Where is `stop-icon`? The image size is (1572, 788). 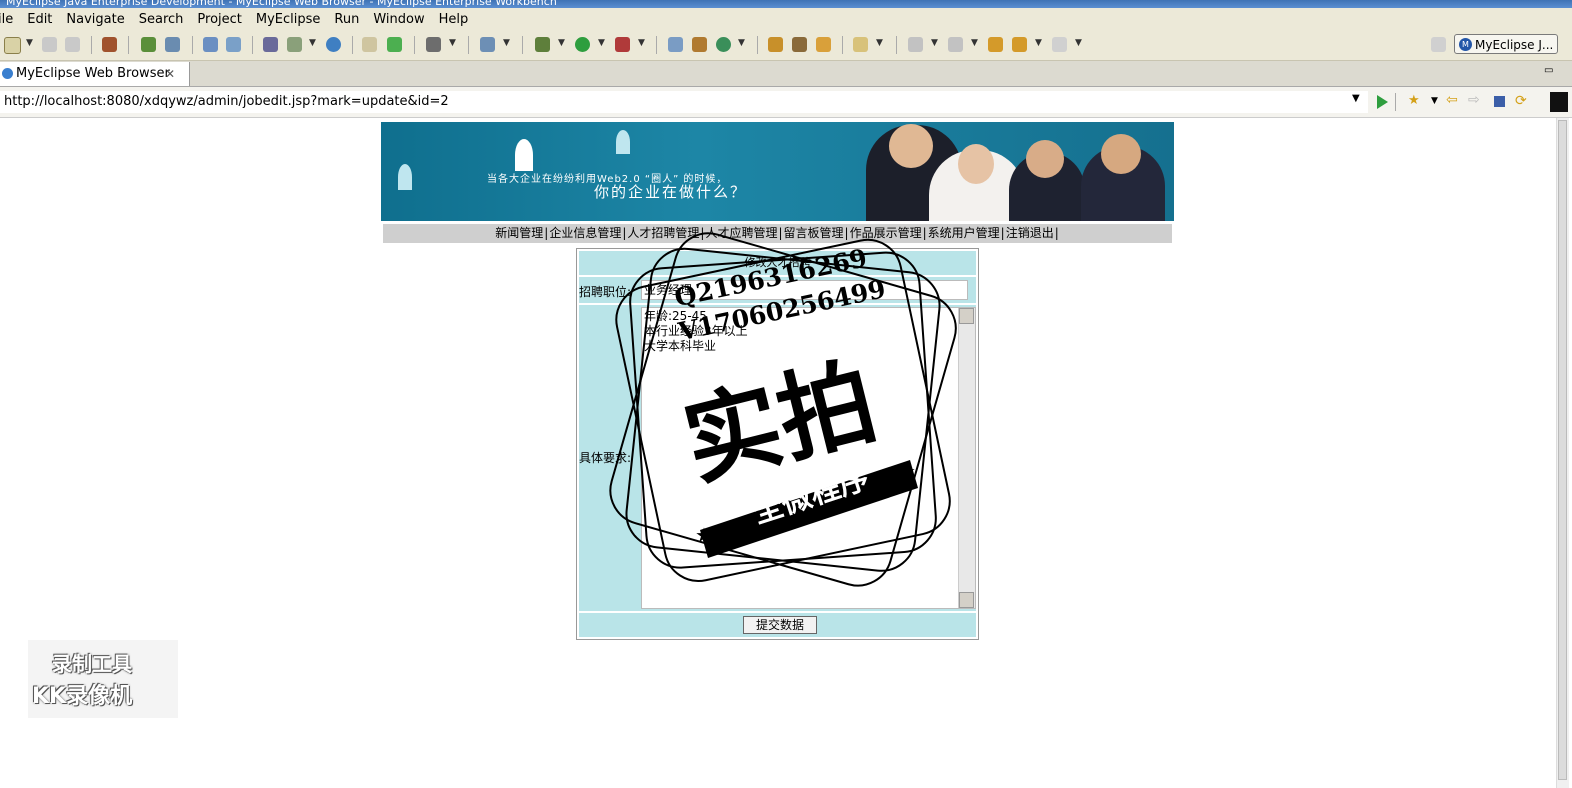 stop-icon is located at coordinates (1499, 101).